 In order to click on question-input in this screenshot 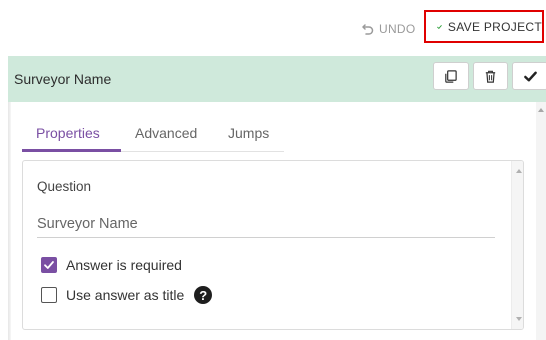, I will do `click(266, 222)`.